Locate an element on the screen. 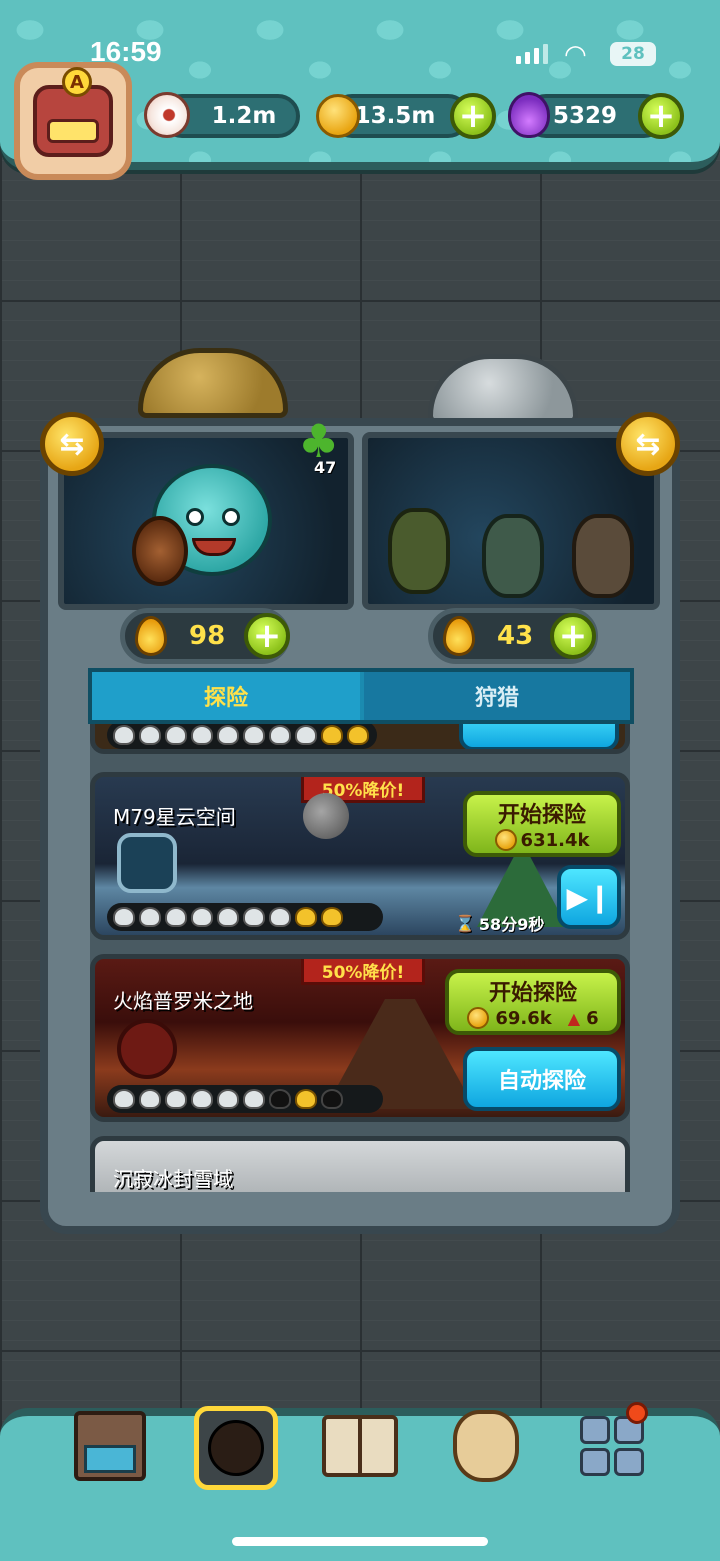 The image size is (720, 1561). enemy-gunner-icon is located at coordinates (513, 556).